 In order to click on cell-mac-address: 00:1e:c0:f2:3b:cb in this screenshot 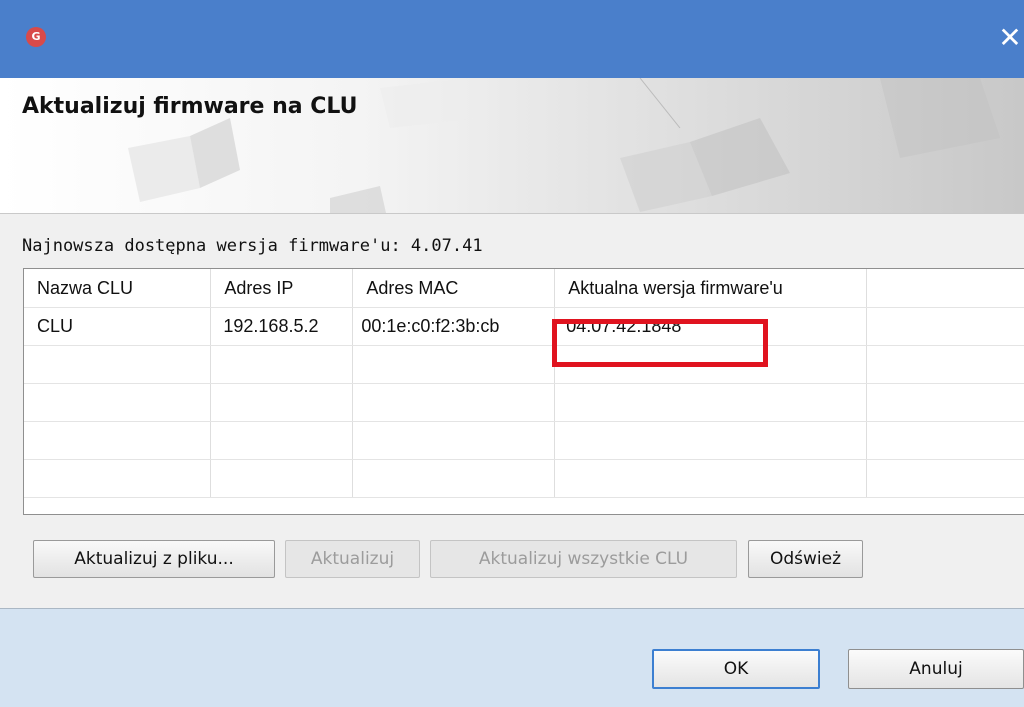, I will do `click(454, 326)`.